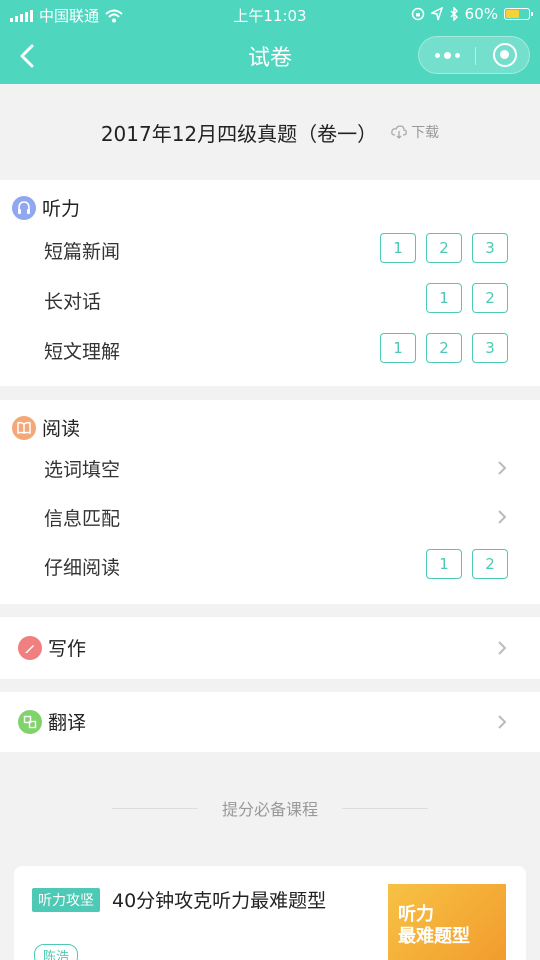  What do you see at coordinates (239, 133) in the screenshot?
I see `exam-title: 2017年12月四级真题（卷一）` at bounding box center [239, 133].